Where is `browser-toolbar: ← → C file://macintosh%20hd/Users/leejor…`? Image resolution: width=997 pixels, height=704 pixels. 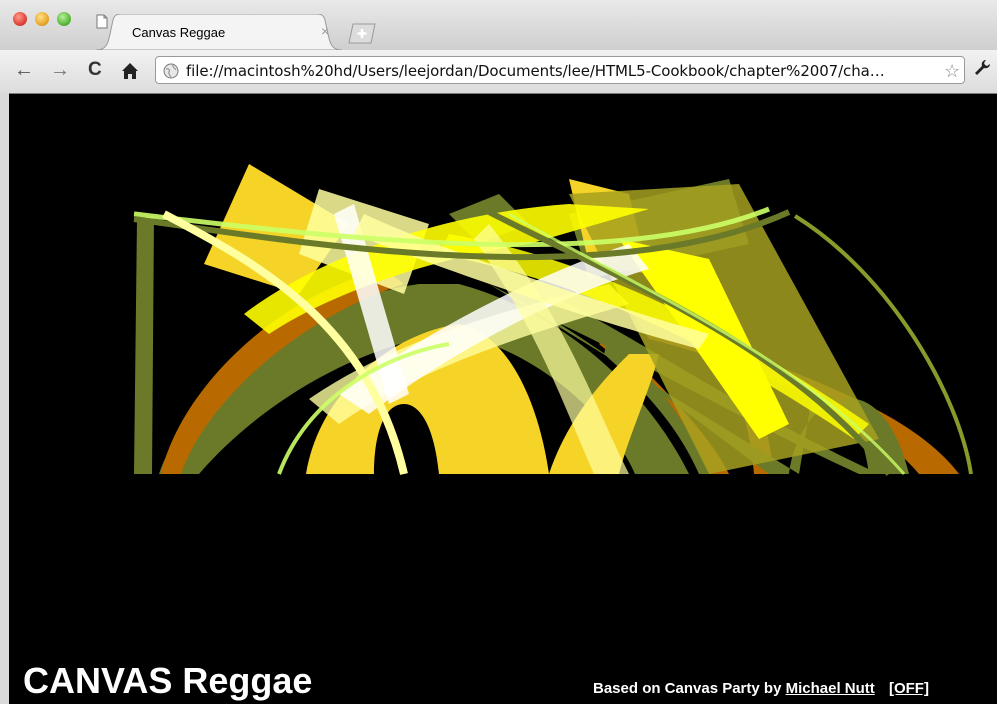 browser-toolbar: ← → C file://macintosh%20hd/Users/leejor… is located at coordinates (498, 72).